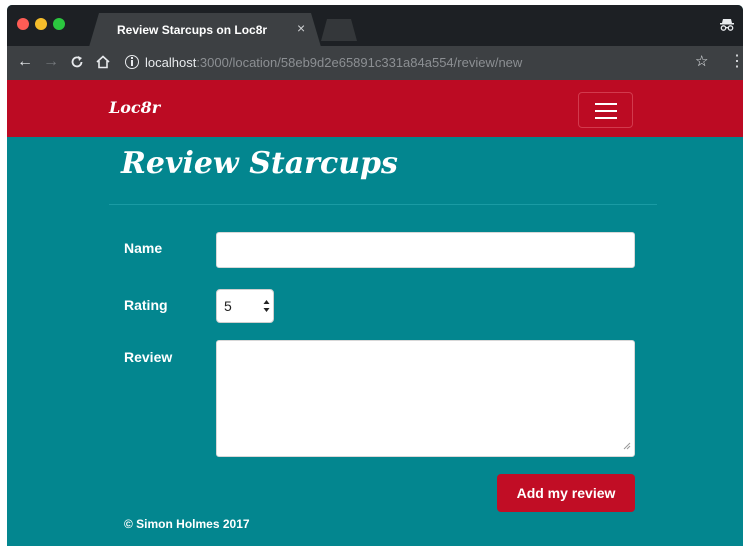 This screenshot has width=745, height=552. I want to click on menu-kebab-icon: ⋮, so click(736, 62).